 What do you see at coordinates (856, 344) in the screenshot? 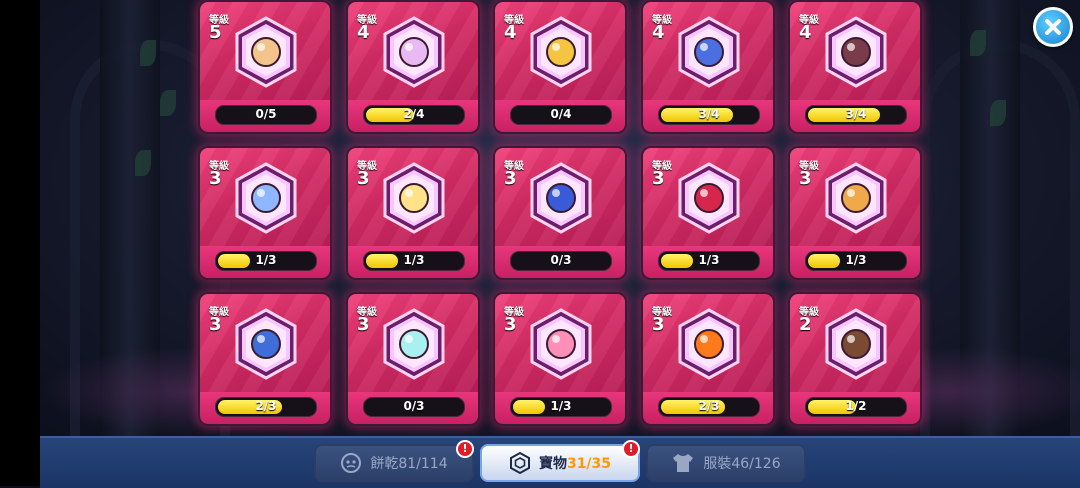
I see `sack-treasure-icon` at bounding box center [856, 344].